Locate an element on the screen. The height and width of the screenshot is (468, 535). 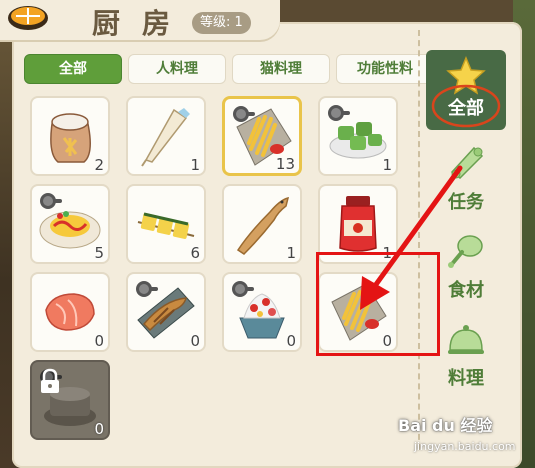
grilled-fish-icon is located at coordinates (166, 313).